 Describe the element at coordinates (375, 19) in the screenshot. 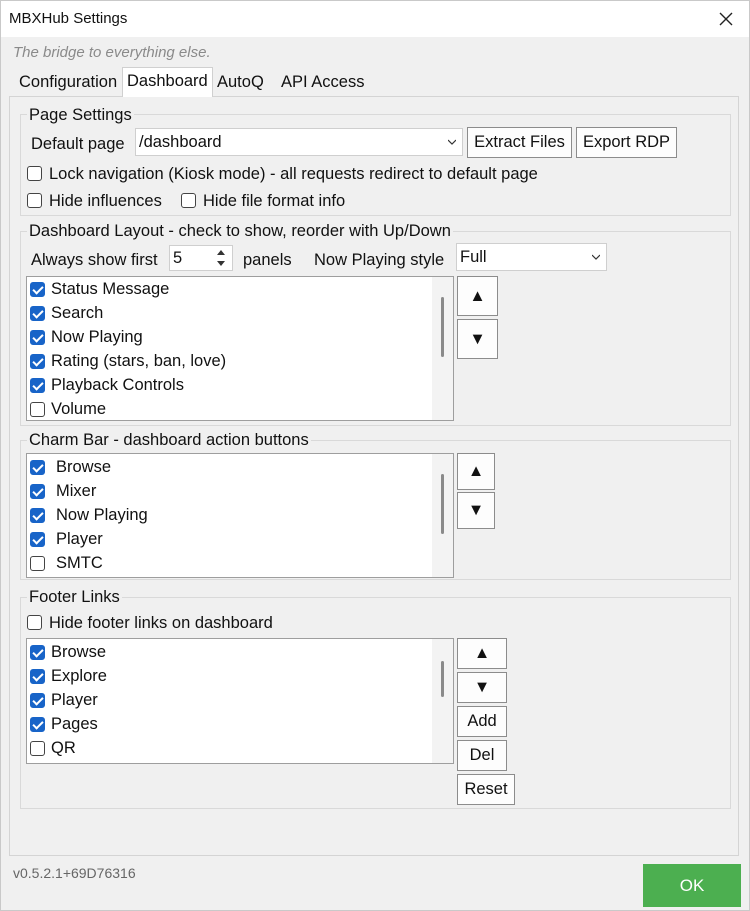

I see `title-bar: MBXHub Settings` at that location.